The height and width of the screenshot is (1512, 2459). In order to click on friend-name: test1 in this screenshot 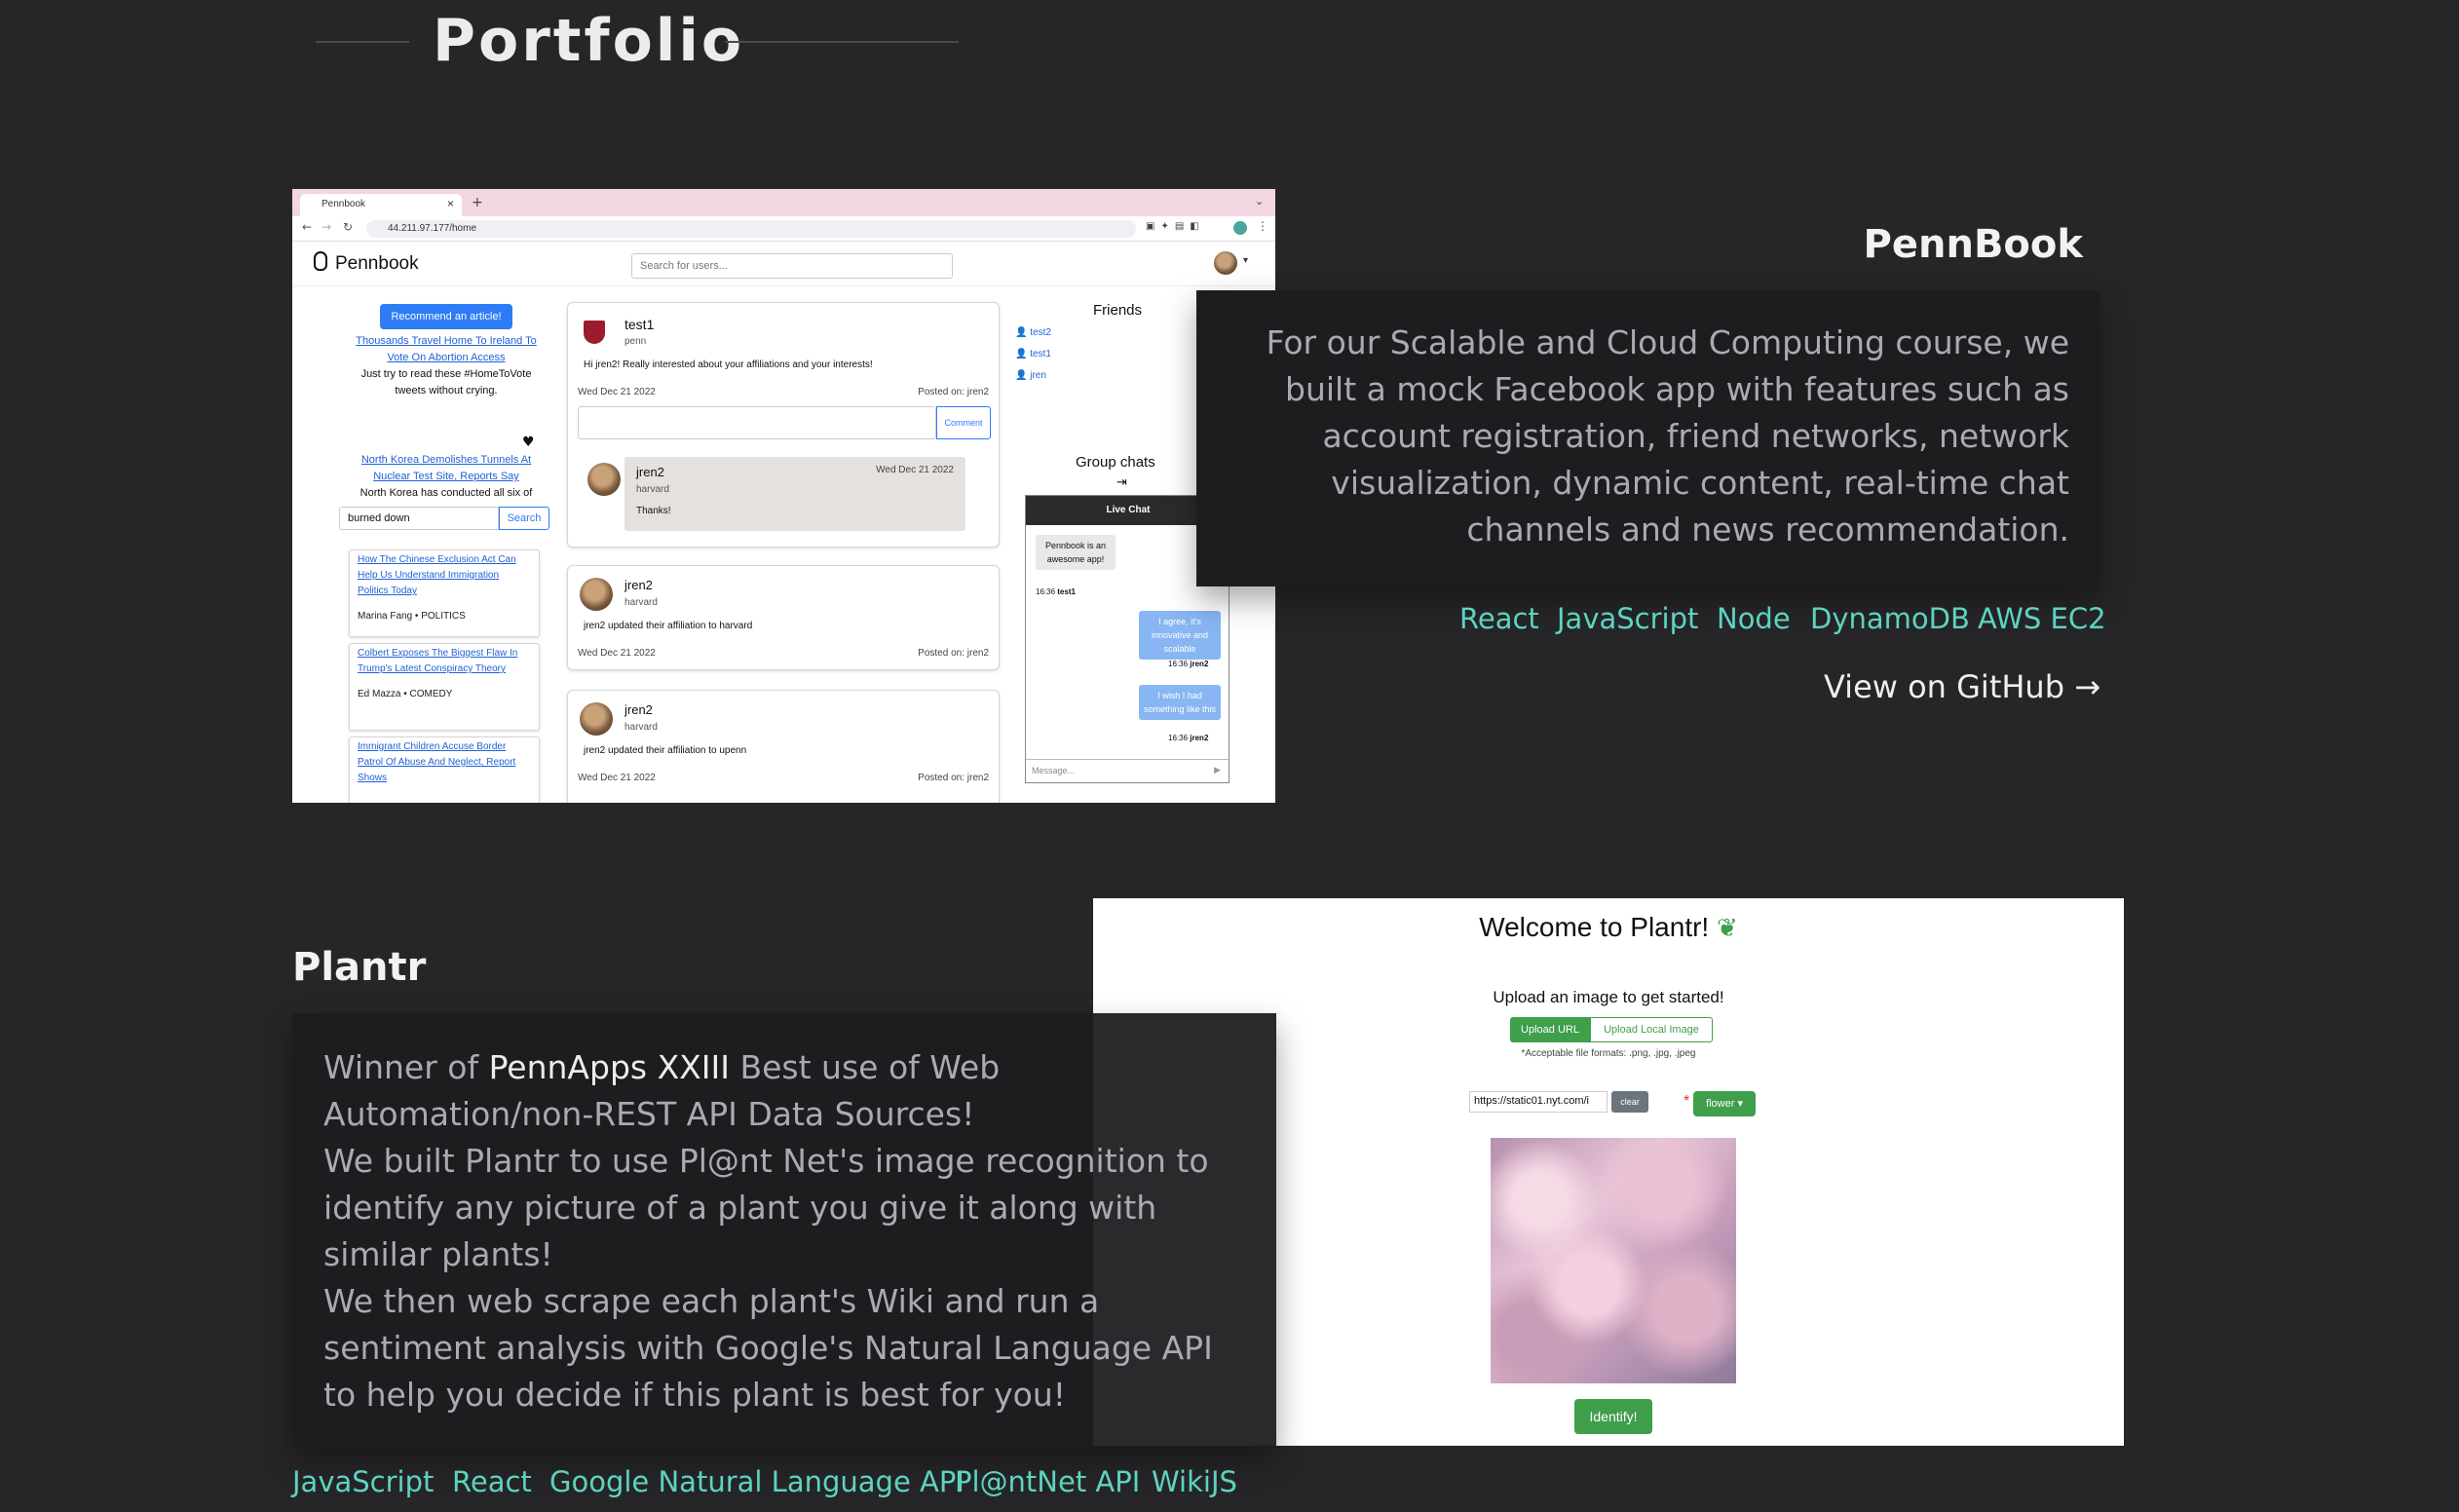, I will do `click(1040, 354)`.